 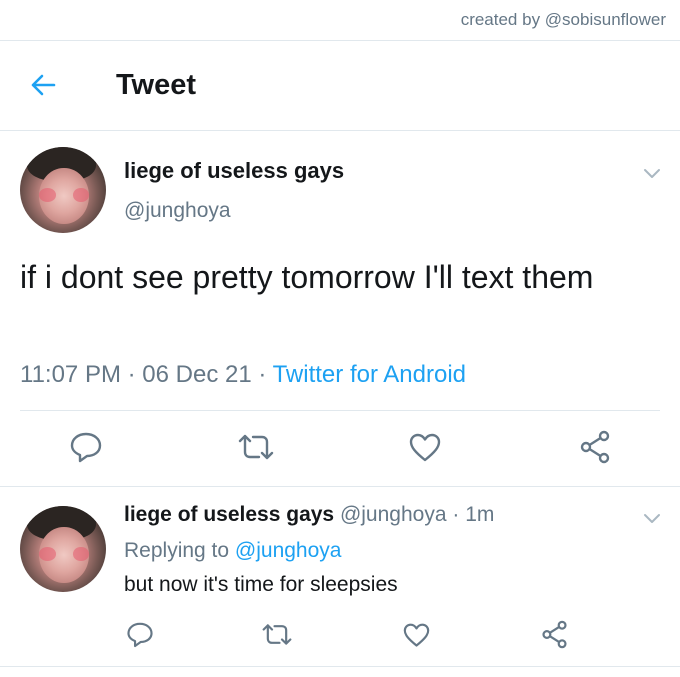 What do you see at coordinates (70, 374) in the screenshot?
I see `tweet-time: 11:07 PM` at bounding box center [70, 374].